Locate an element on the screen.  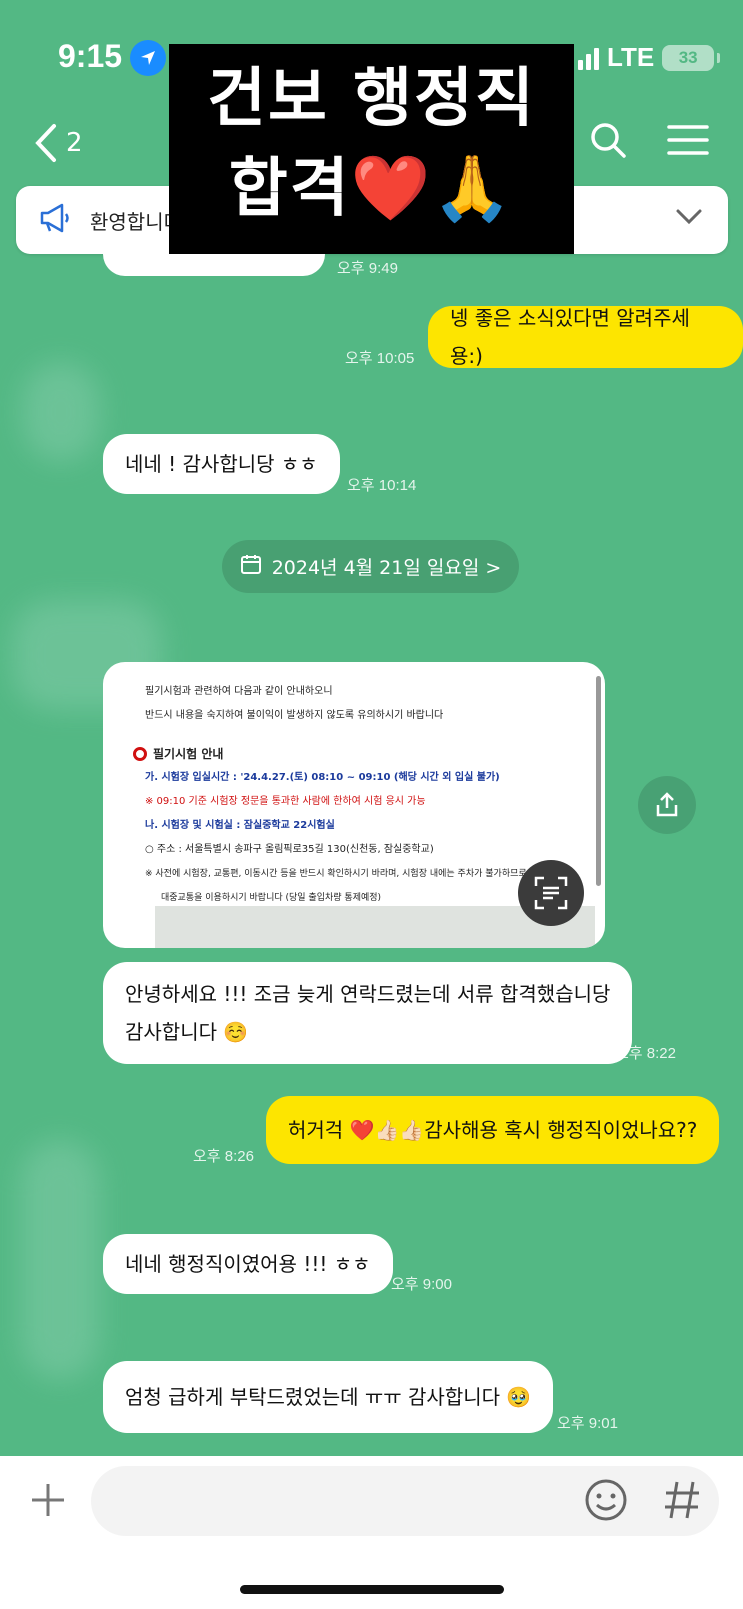
caption-line: 건보 행정직 is located at coordinates (371, 99).